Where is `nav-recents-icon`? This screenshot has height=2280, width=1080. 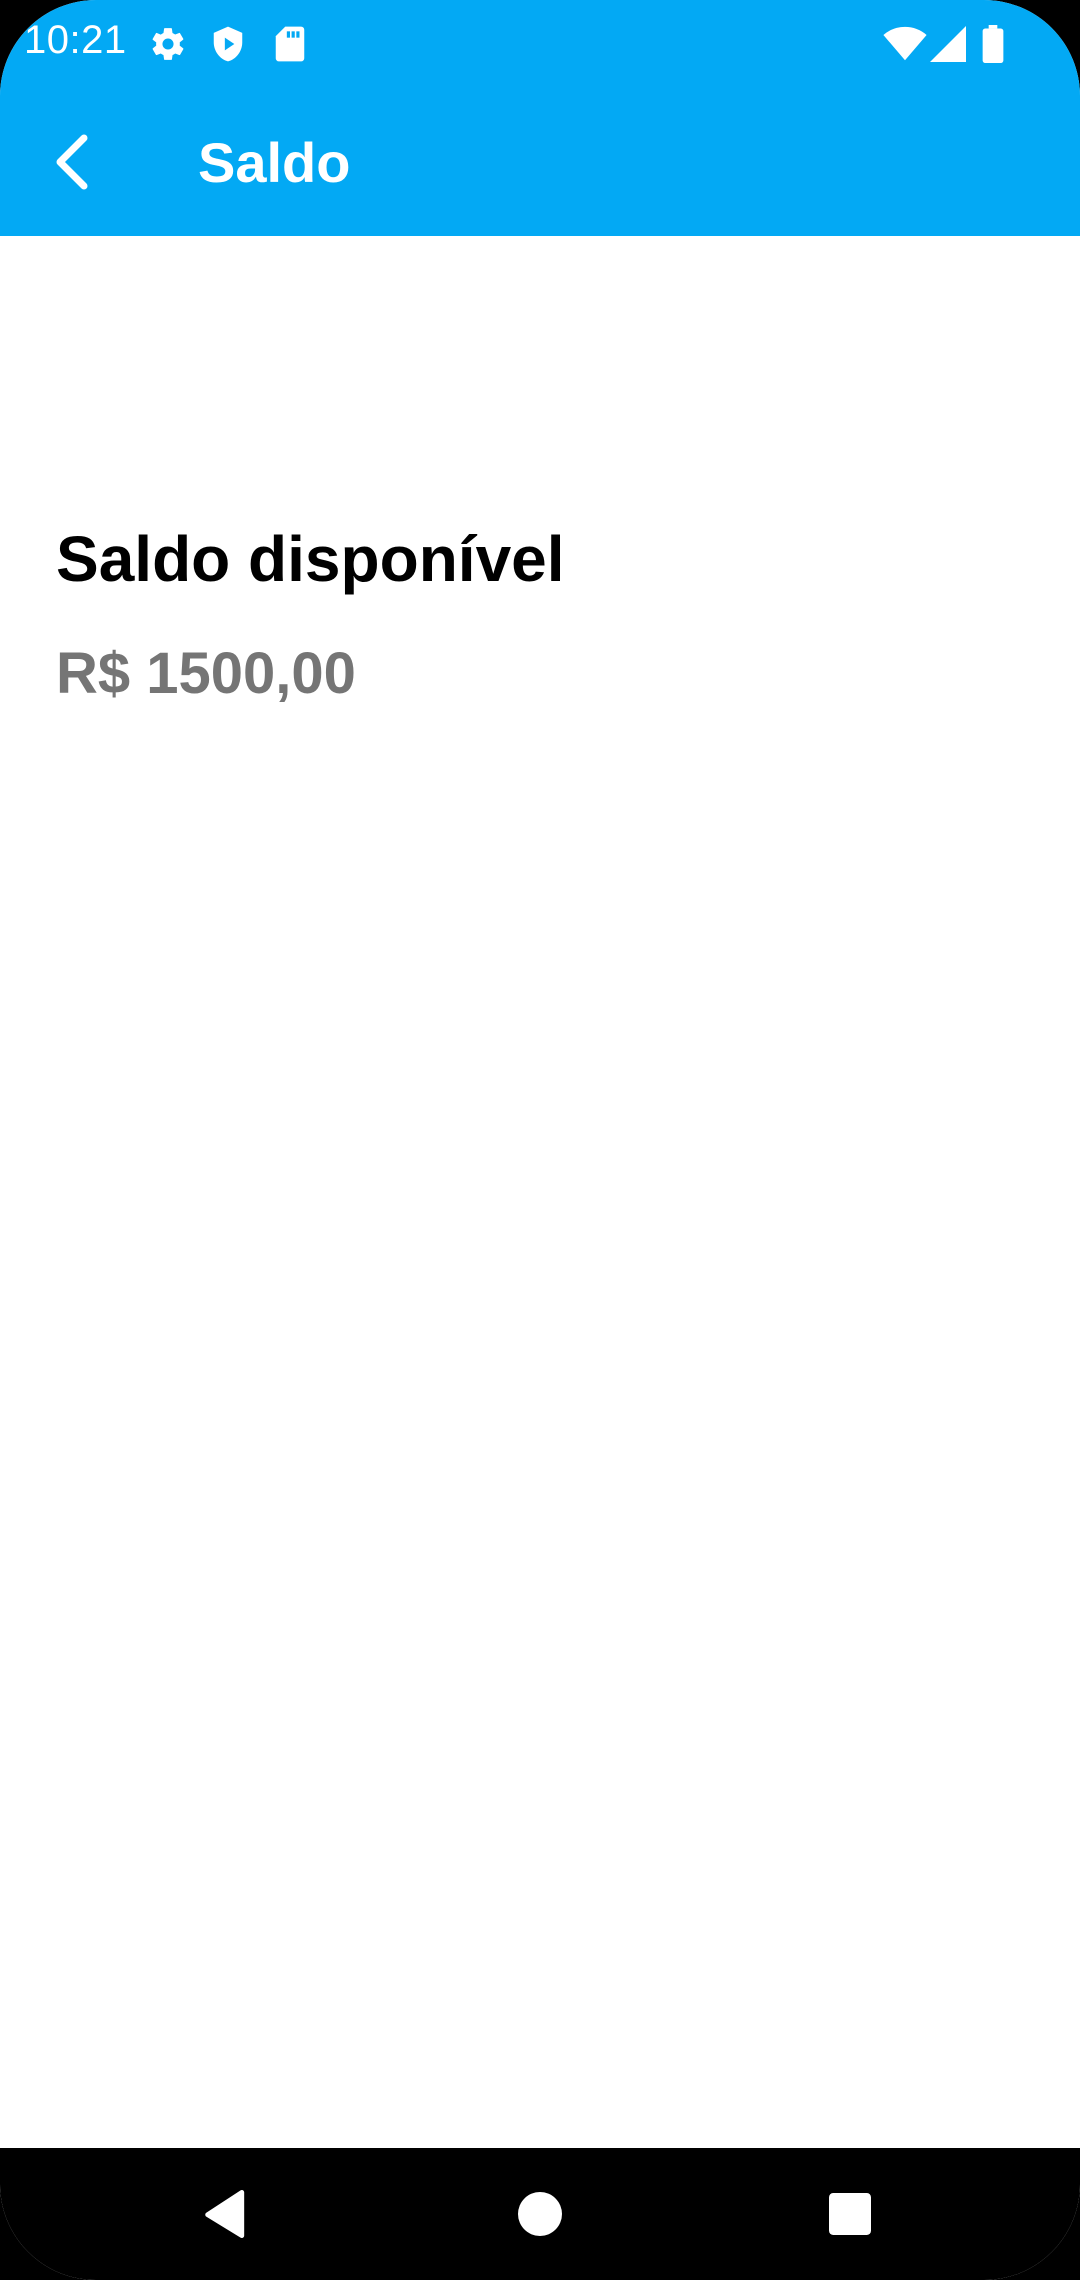
nav-recents-icon is located at coordinates (850, 2214).